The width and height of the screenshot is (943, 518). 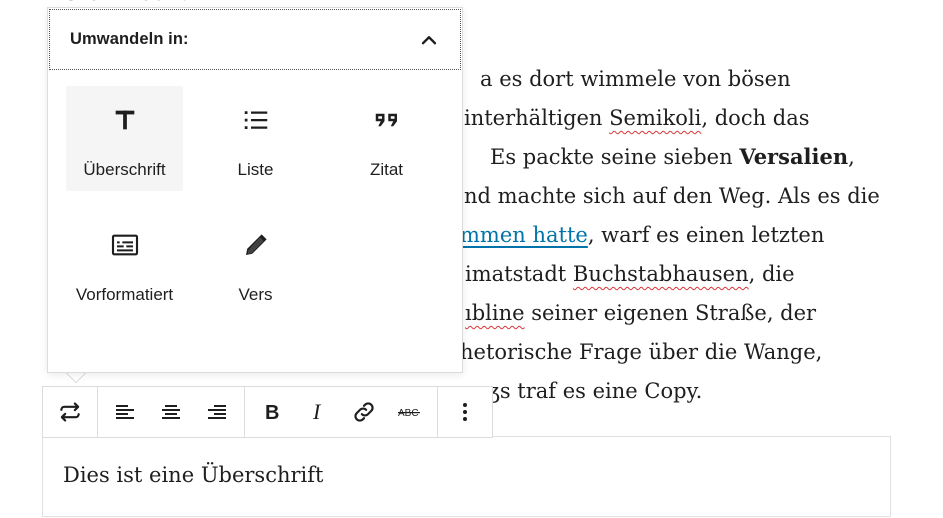 What do you see at coordinates (124, 120) in the screenshot?
I see `heading-icon` at bounding box center [124, 120].